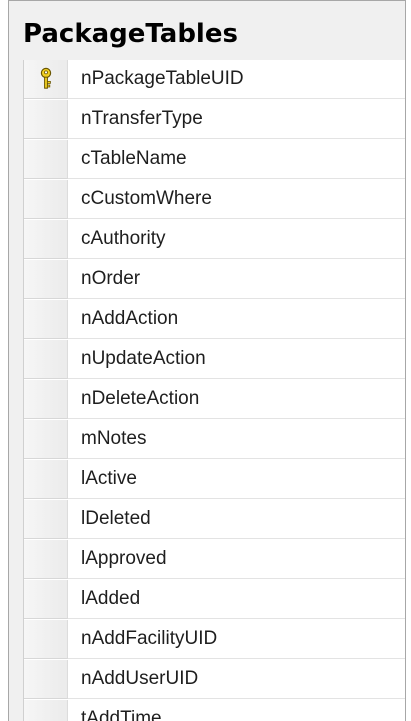  I want to click on table-row: lActive, so click(214, 480).